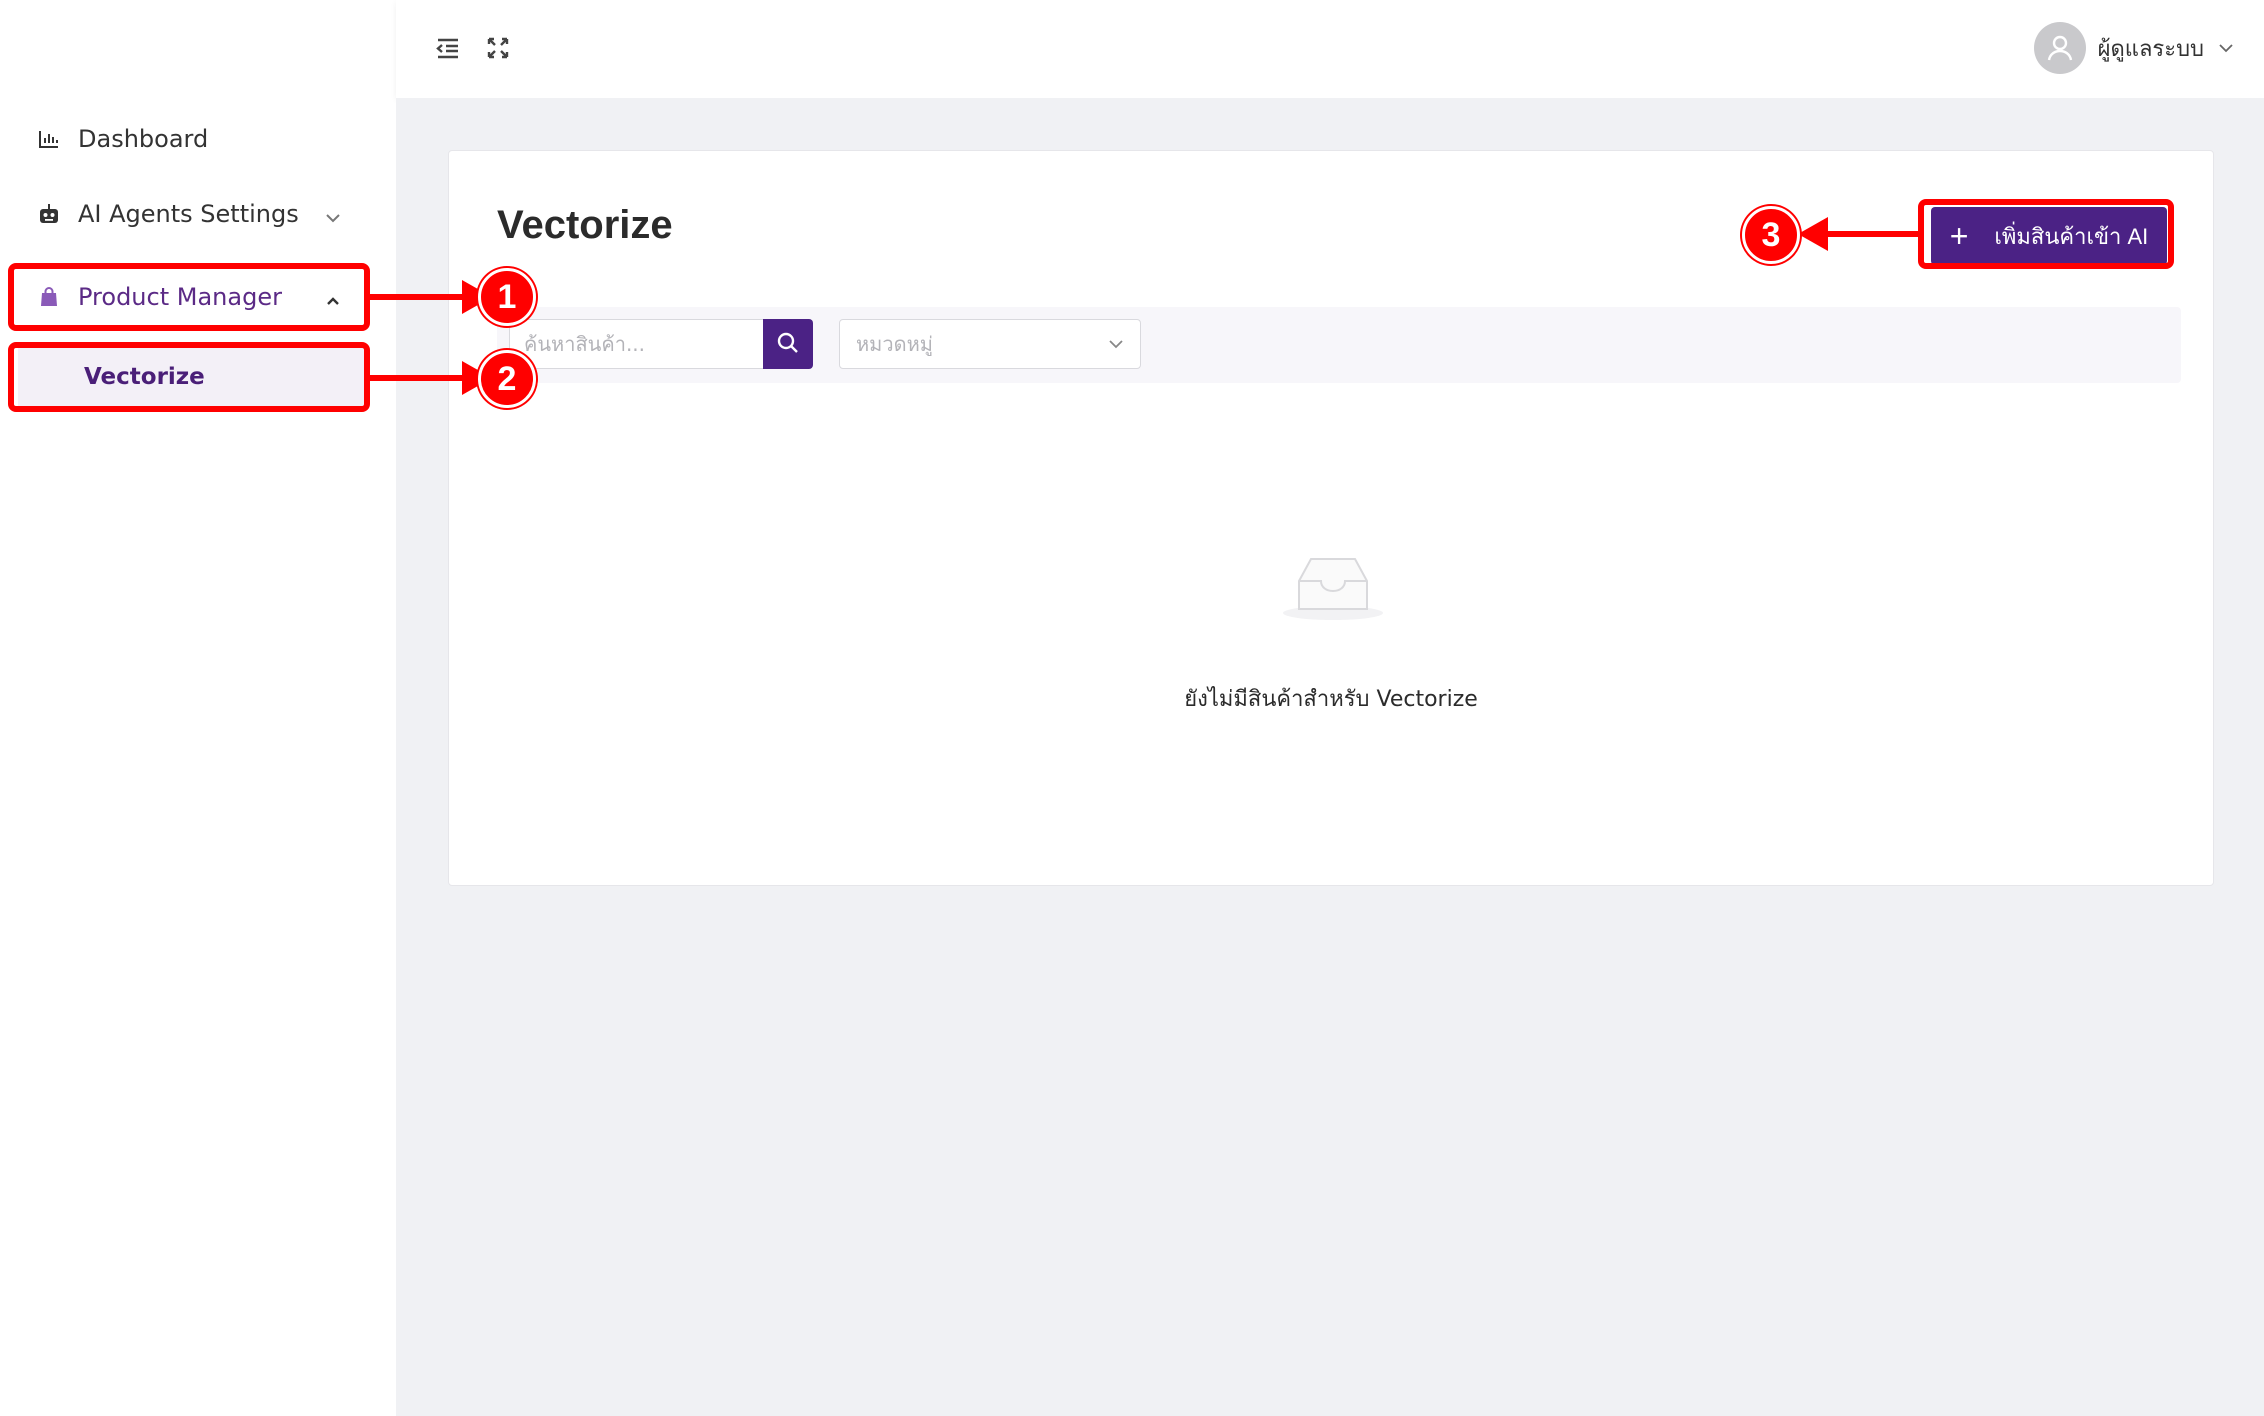 Image resolution: width=2264 pixels, height=1416 pixels. Describe the element at coordinates (188, 214) in the screenshot. I see `sidebar-item-label: AI Agents Settings` at that location.